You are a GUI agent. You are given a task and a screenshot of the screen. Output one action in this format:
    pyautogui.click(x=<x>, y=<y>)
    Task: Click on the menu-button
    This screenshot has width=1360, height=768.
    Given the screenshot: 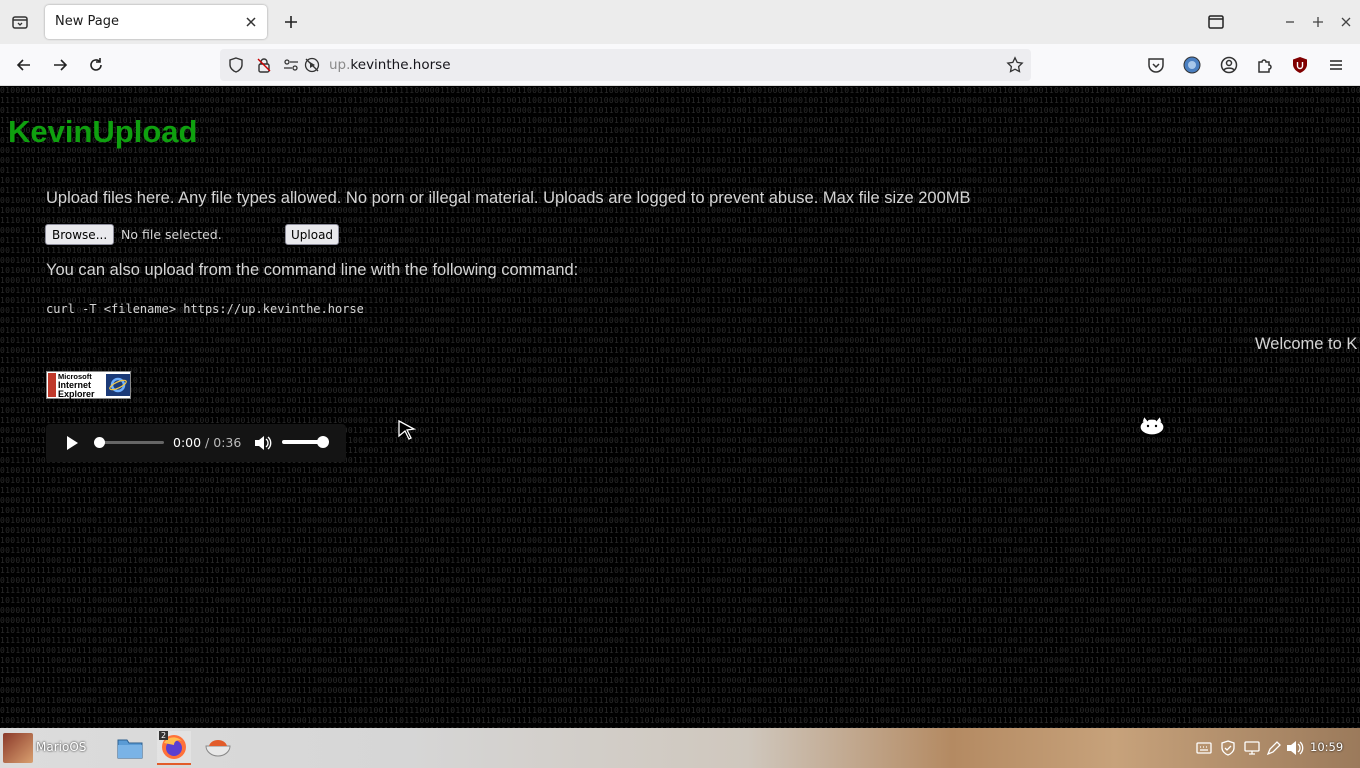 What is the action you would take?
    pyautogui.click(x=1336, y=65)
    